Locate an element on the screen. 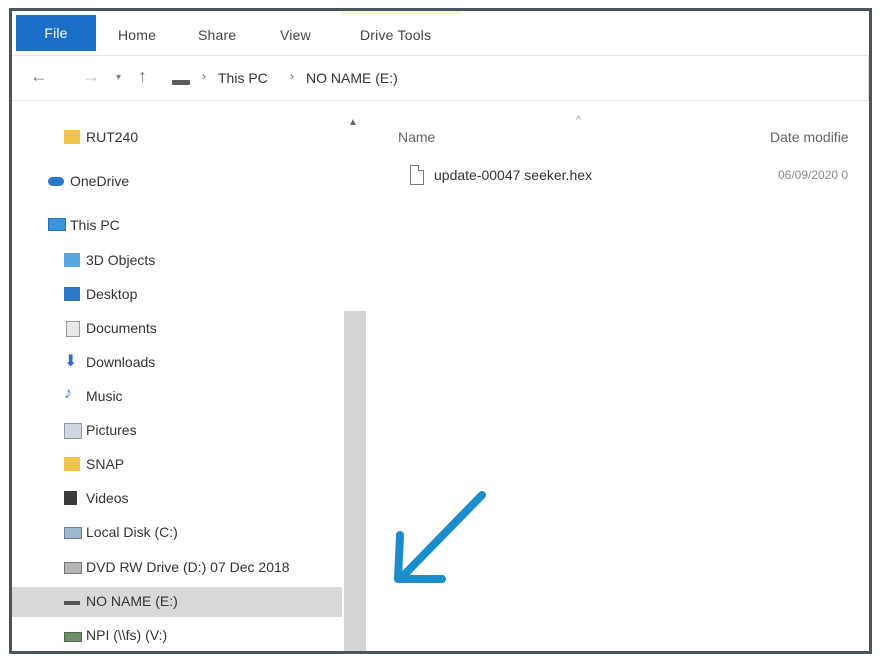 The width and height of the screenshot is (881, 664). sidebar-item-3d-objects: 3D Objects is located at coordinates (177, 261).